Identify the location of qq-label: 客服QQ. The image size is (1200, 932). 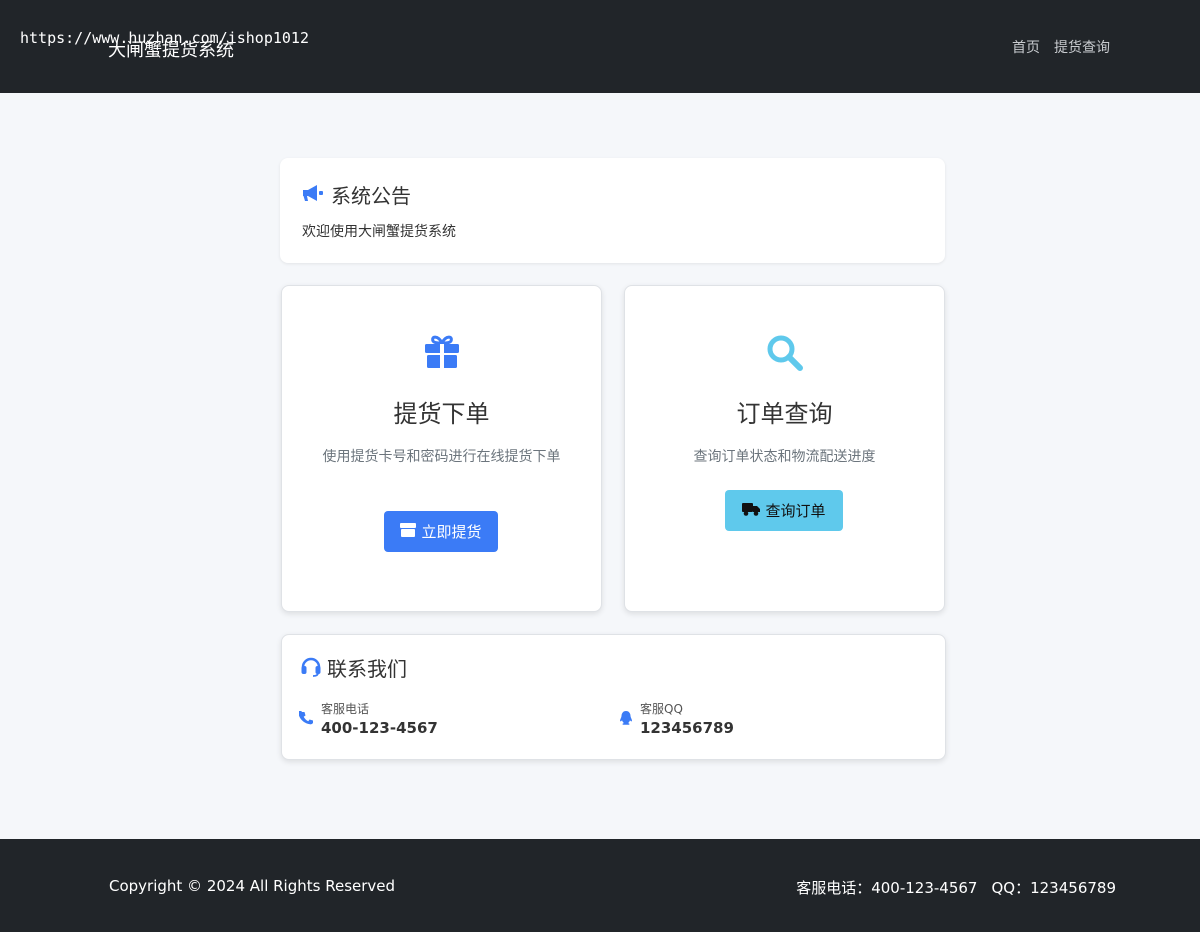
(661, 709).